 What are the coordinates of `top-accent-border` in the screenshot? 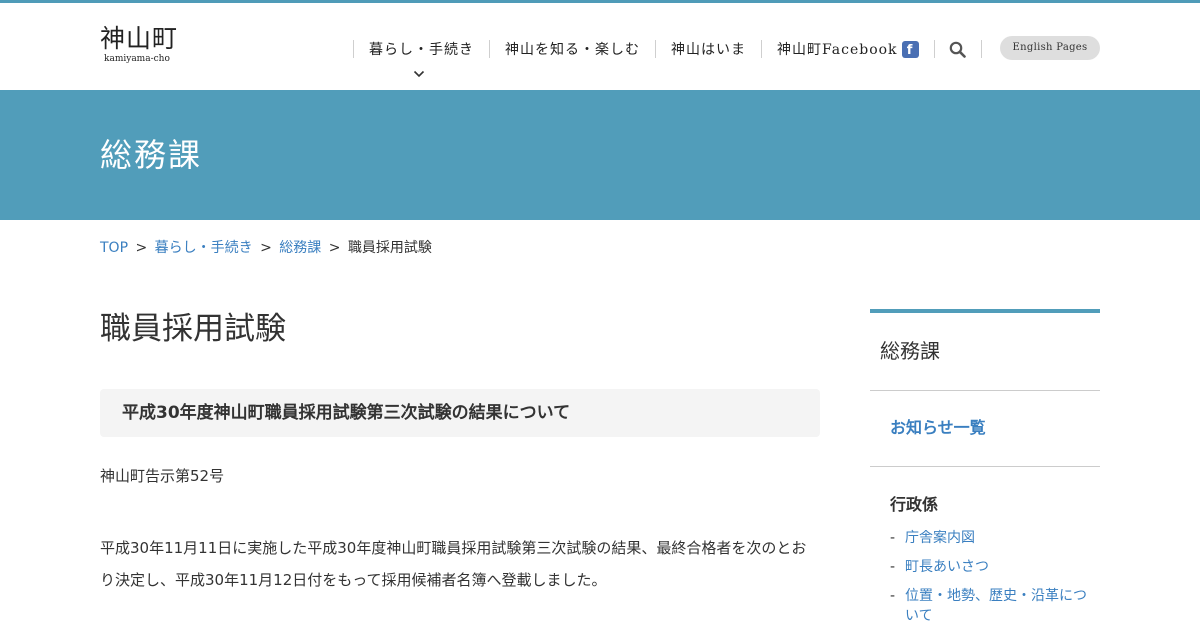 It's located at (600, 1).